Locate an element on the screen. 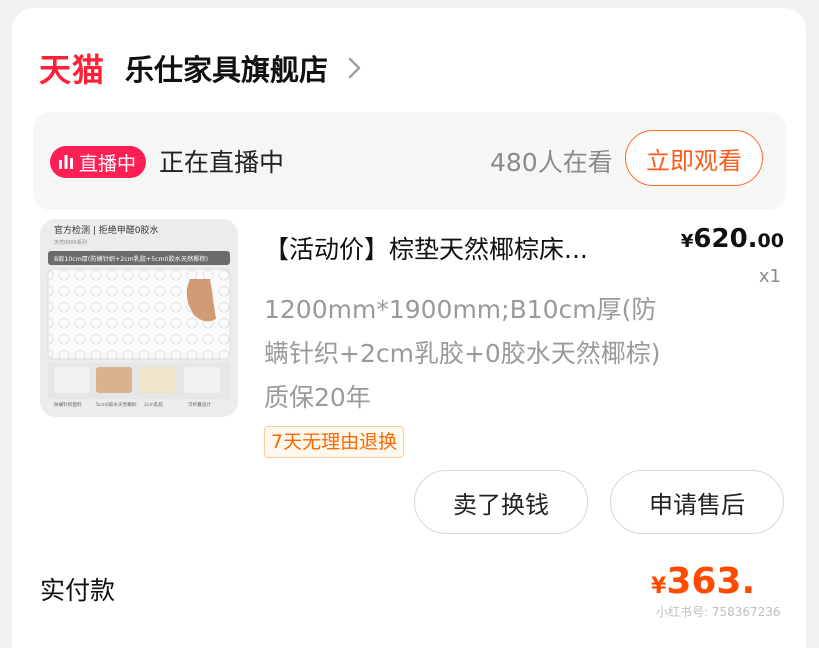 This screenshot has width=819, height=648. viewer-count: 480人在看 is located at coordinates (551, 162).